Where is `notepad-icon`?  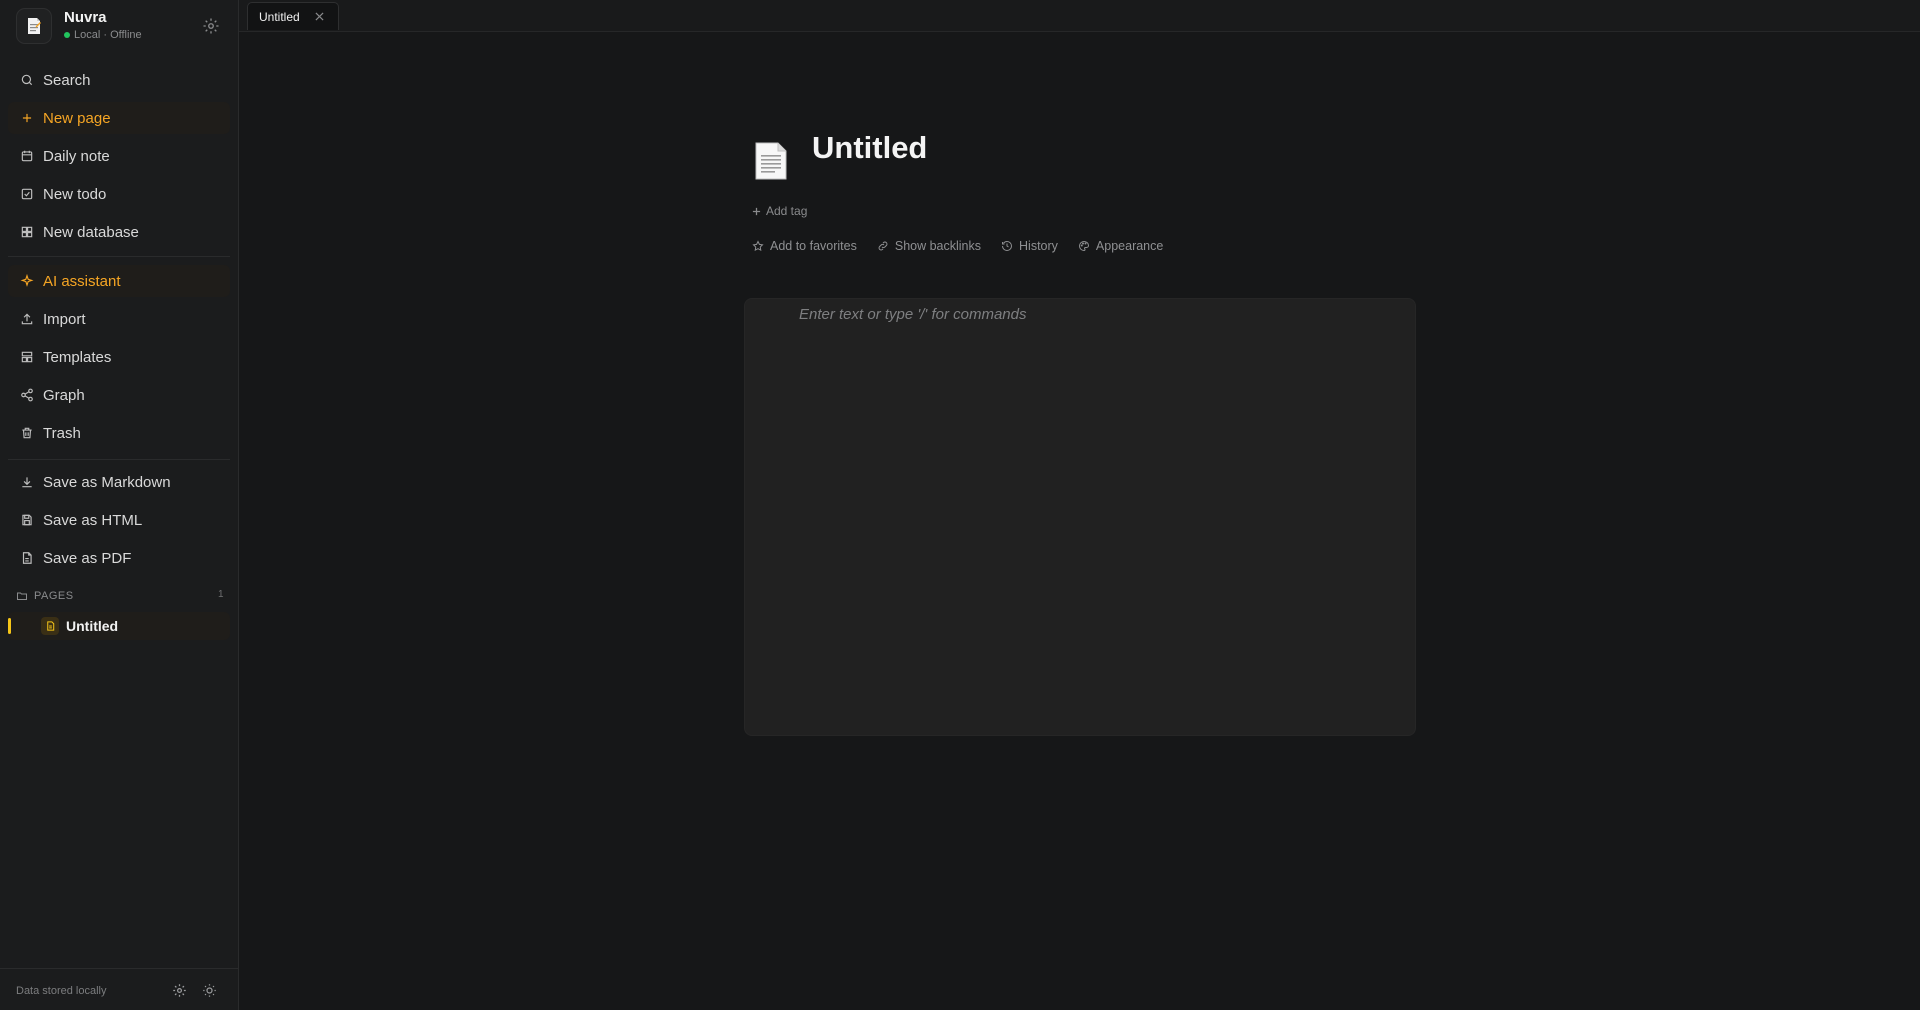
notepad-icon is located at coordinates (34, 26).